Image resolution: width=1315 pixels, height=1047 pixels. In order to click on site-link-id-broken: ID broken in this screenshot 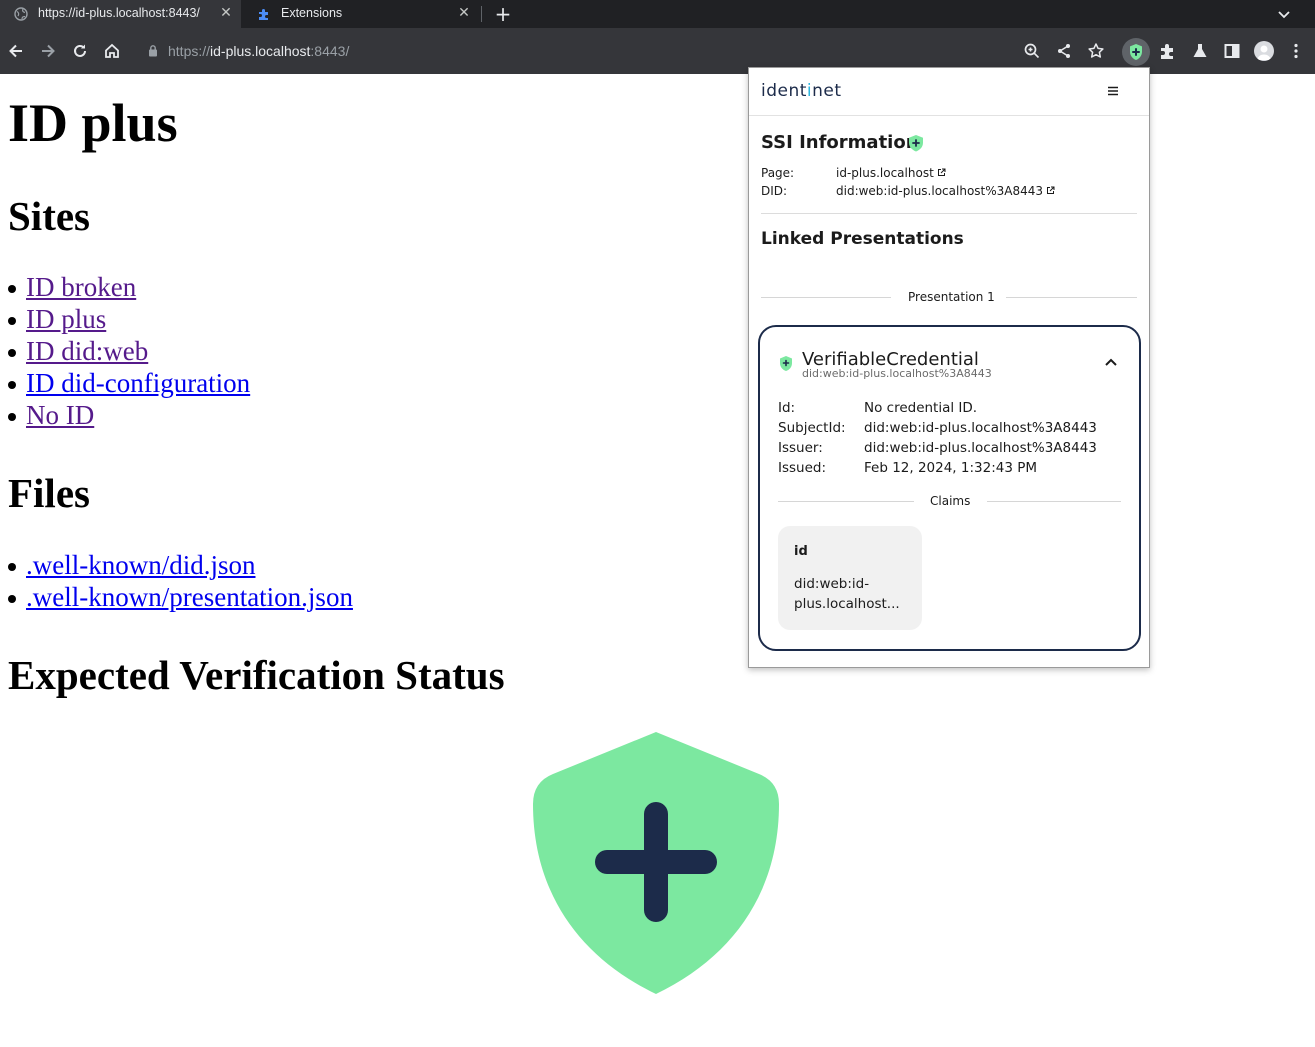, I will do `click(81, 287)`.